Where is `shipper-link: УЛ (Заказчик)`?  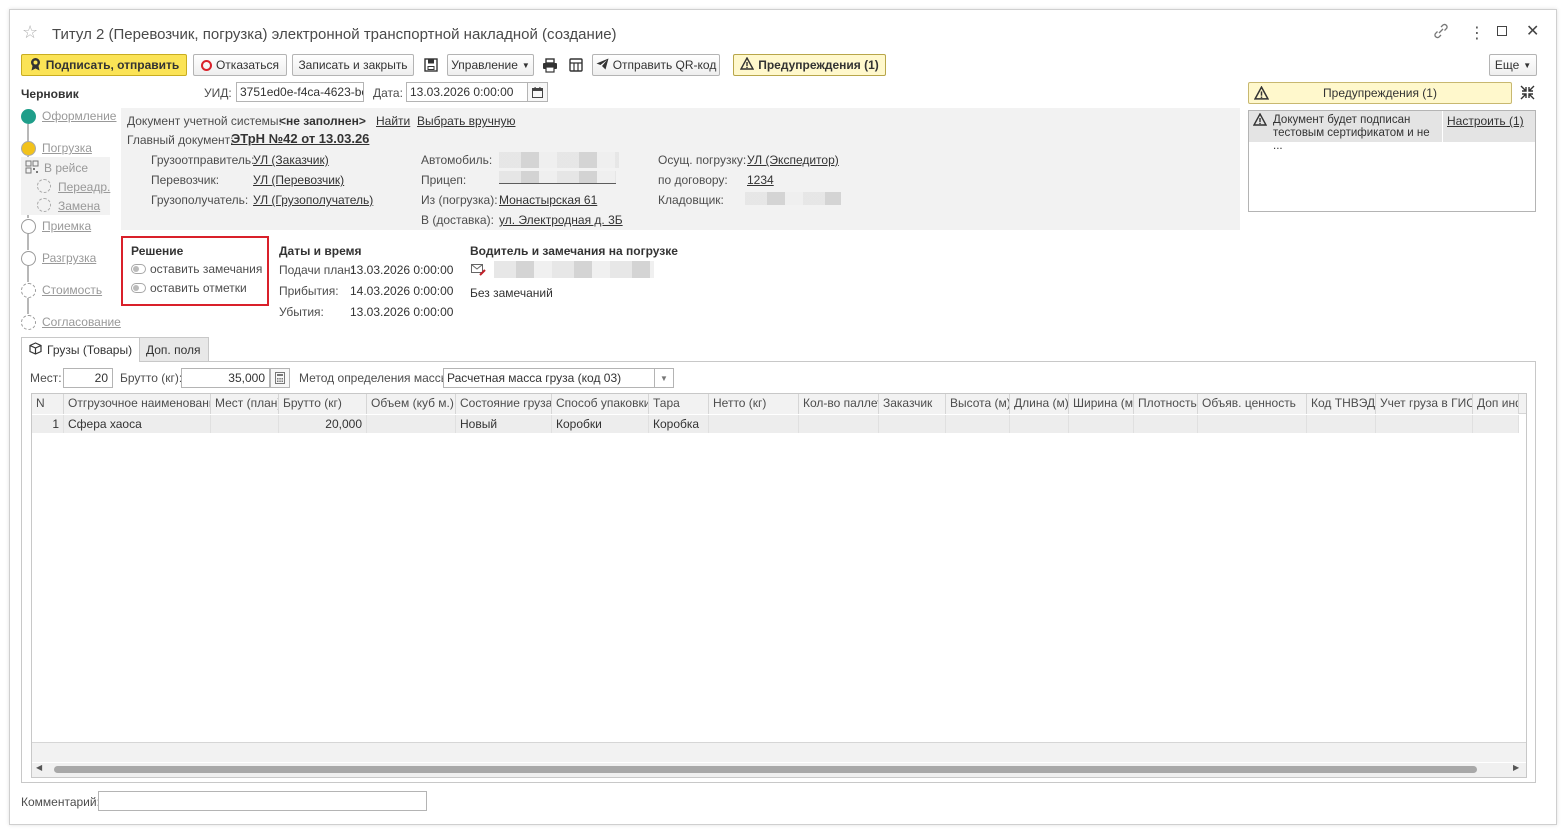
shipper-link: УЛ (Заказчик) is located at coordinates (291, 160).